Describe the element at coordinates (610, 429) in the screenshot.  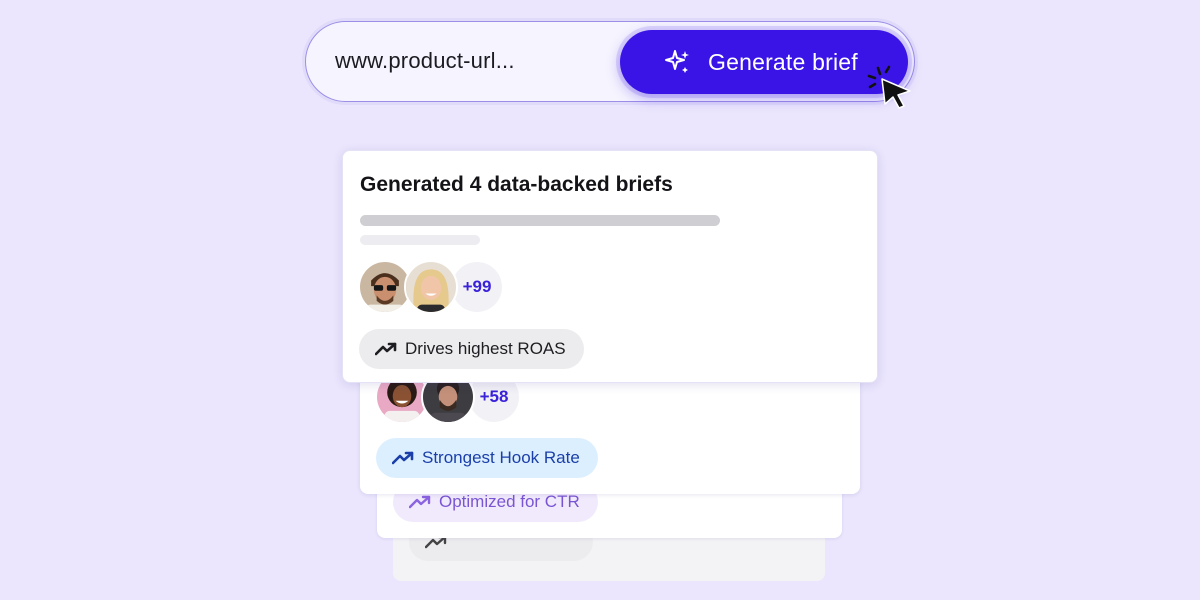
I see `brief-card-2: +58 Strongest Hook Rate` at that location.